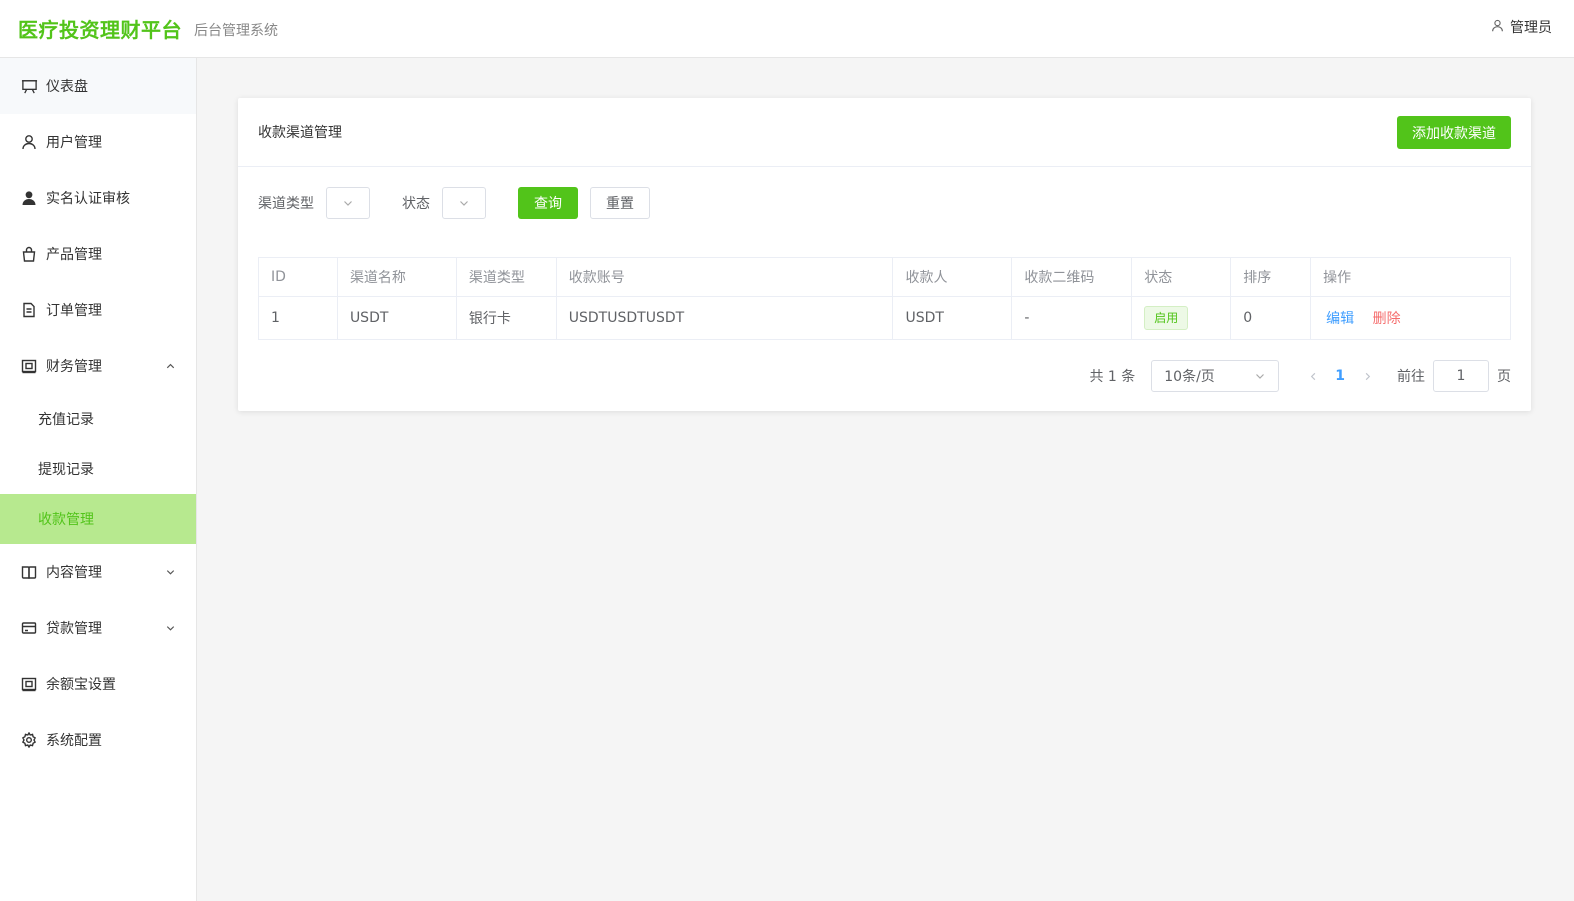  What do you see at coordinates (548, 203) in the screenshot?
I see `query-button: 查询` at bounding box center [548, 203].